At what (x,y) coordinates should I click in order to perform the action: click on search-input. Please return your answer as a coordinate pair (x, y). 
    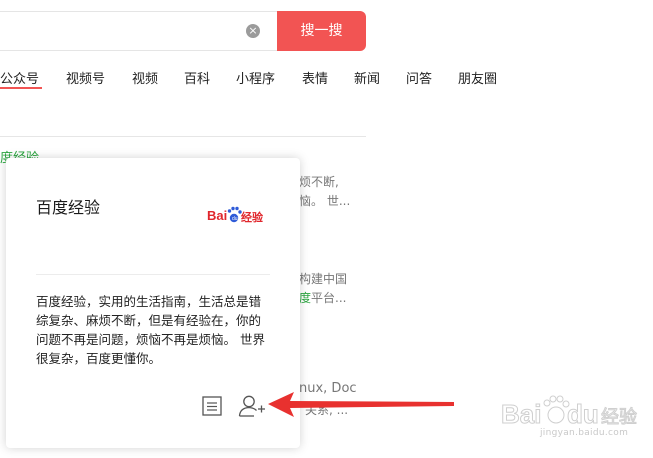
    Looking at the image, I should click on (139, 31).